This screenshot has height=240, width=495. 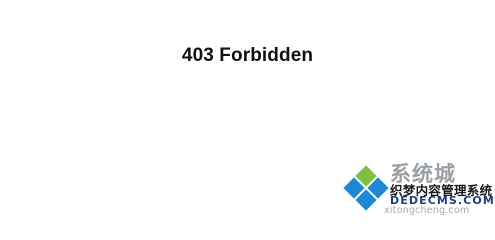 I want to click on watermark-url: xitongcheng.com, so click(x=427, y=210).